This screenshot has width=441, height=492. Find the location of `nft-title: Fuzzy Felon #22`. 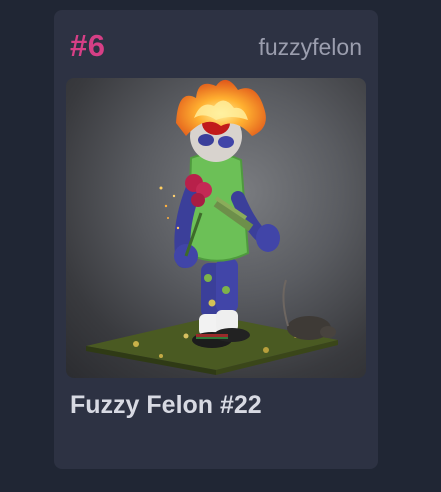

nft-title: Fuzzy Felon #22 is located at coordinates (166, 405).